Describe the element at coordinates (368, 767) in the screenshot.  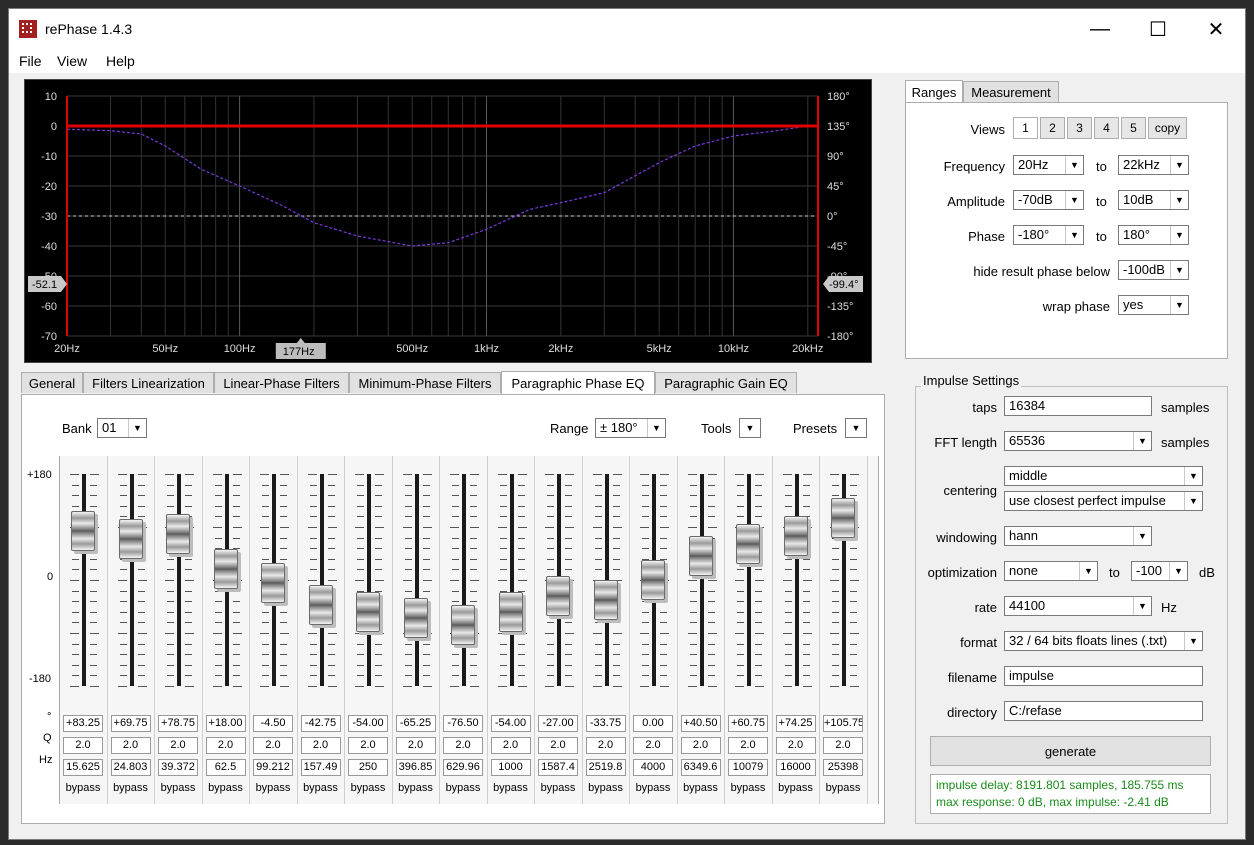
I see `band-frequency-value: 250` at that location.